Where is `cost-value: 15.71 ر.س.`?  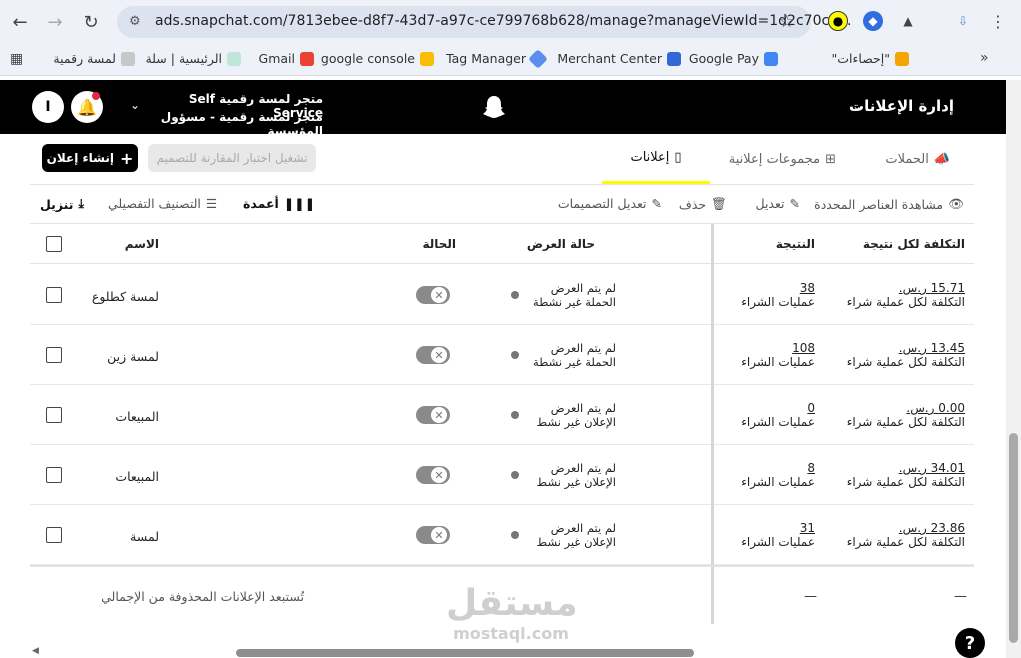
cost-value: 15.71 ر.س. is located at coordinates (906, 288).